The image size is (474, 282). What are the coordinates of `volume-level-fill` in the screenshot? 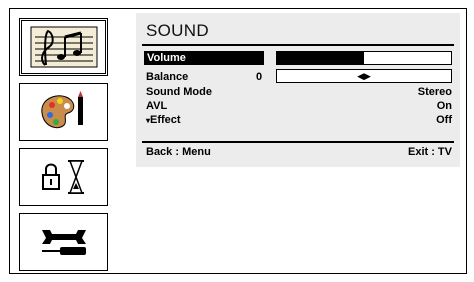 It's located at (320, 58).